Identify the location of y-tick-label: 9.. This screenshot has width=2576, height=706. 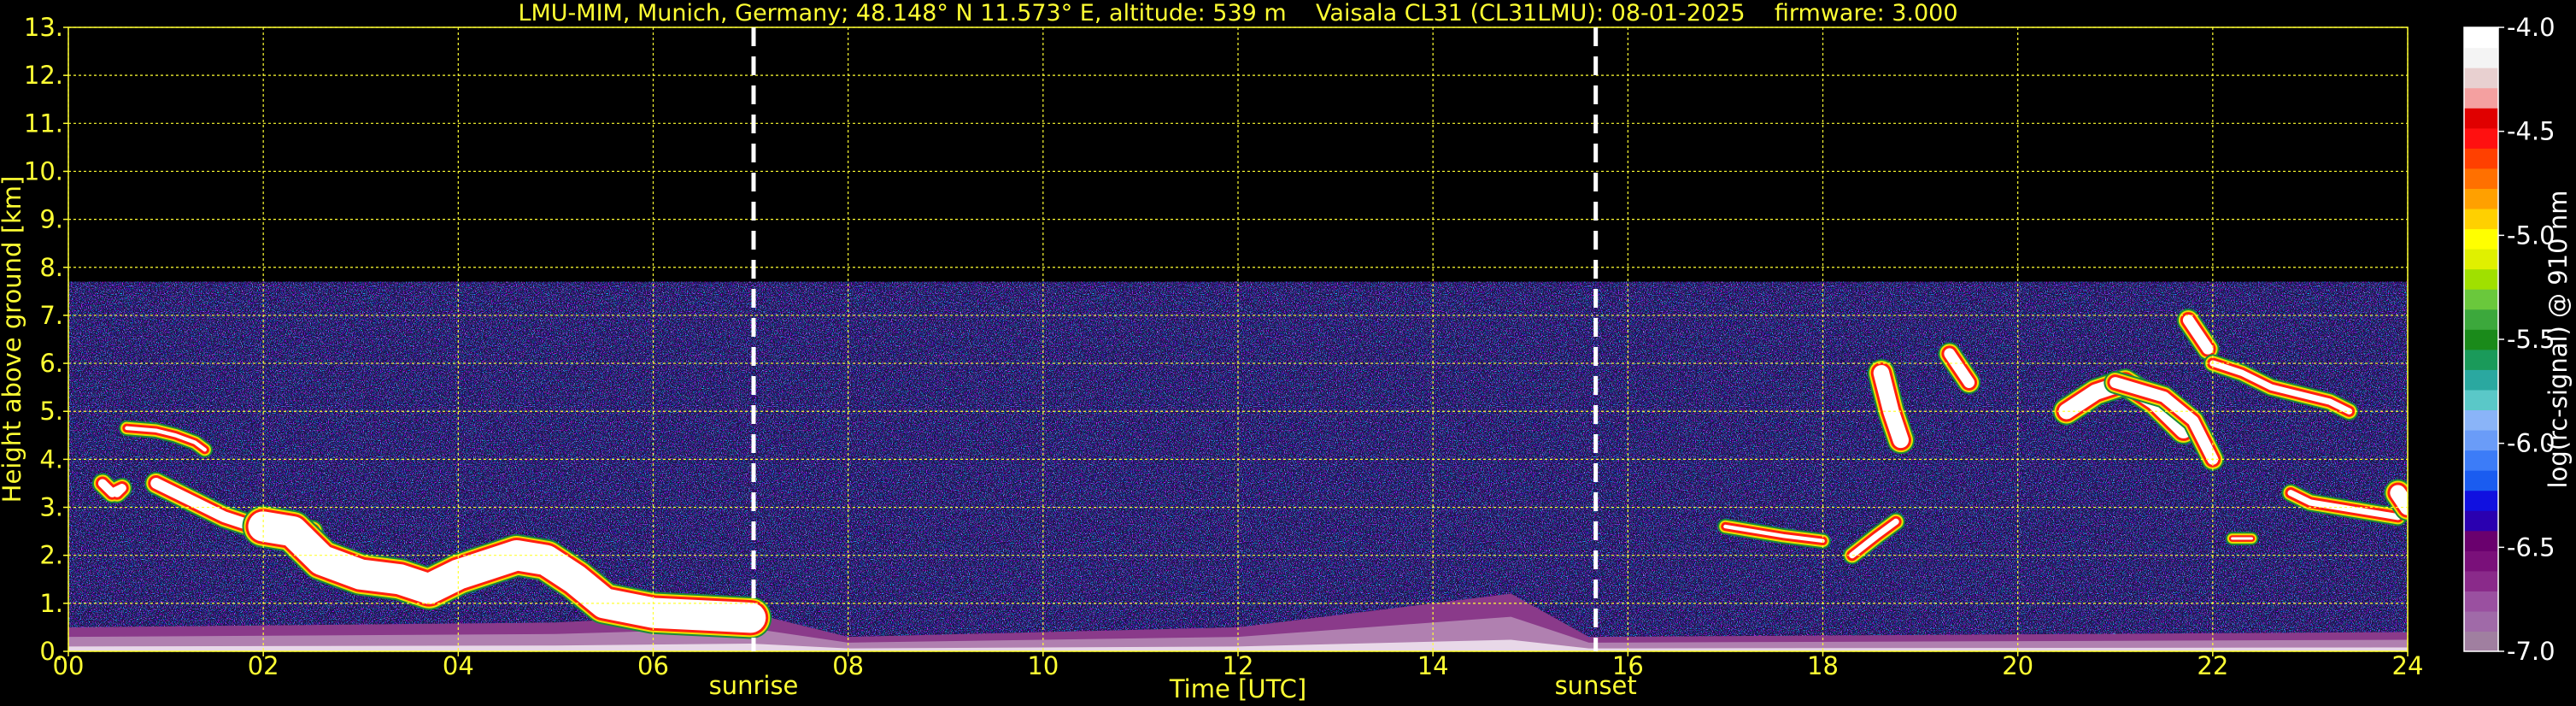
(51, 219).